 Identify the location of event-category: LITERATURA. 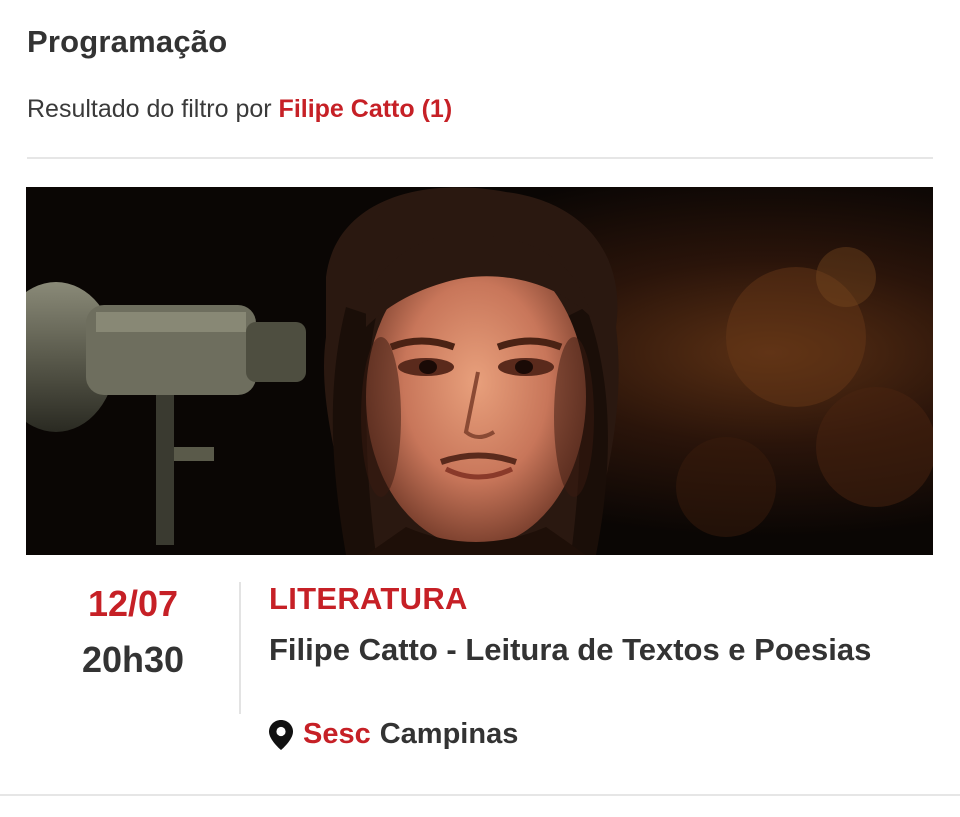
(368, 599).